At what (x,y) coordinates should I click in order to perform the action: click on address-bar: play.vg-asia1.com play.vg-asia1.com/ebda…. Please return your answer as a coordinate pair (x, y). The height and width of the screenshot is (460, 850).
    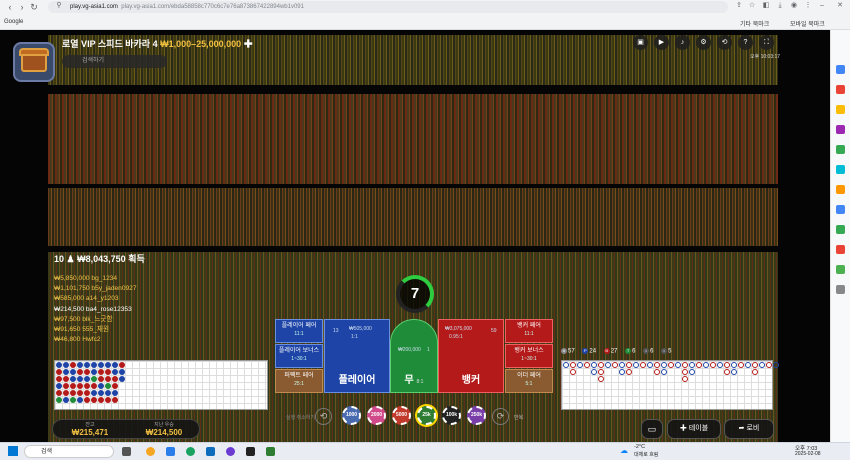
    Looking at the image, I should click on (388, 7).